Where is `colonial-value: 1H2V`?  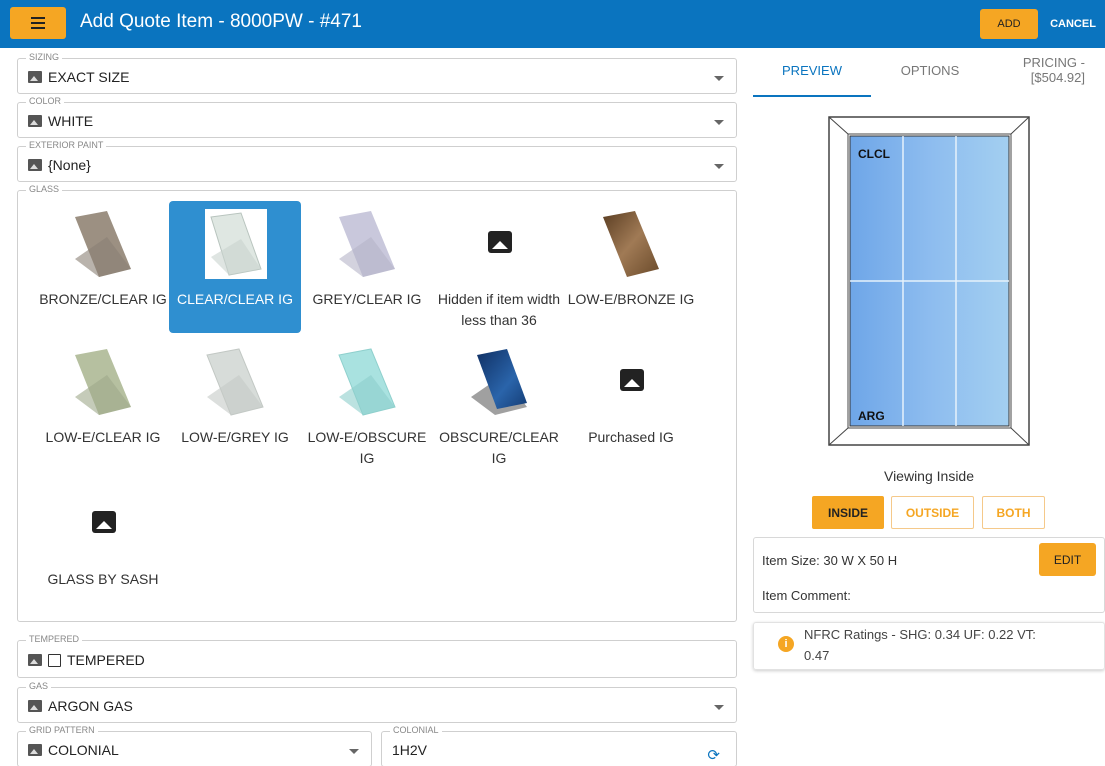 colonial-value: 1H2V is located at coordinates (410, 750).